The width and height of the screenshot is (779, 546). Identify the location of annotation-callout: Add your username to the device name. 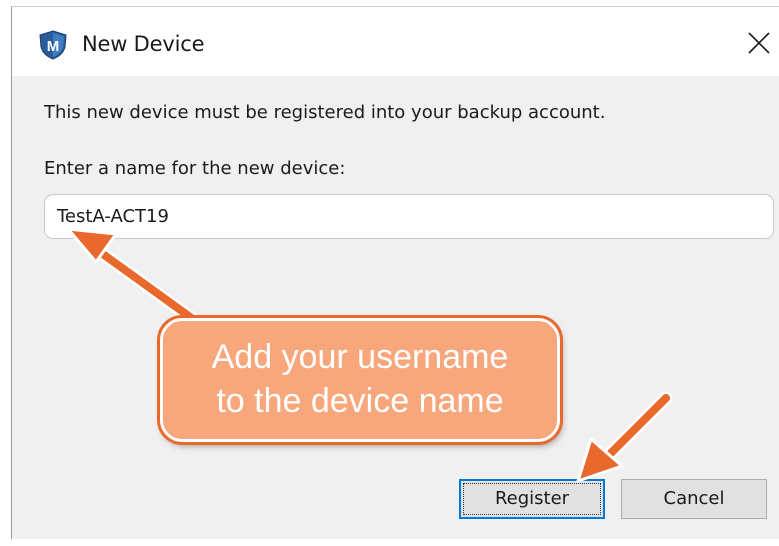
(360, 380).